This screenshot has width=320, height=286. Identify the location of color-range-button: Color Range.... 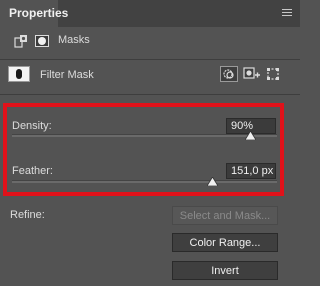
(225, 242).